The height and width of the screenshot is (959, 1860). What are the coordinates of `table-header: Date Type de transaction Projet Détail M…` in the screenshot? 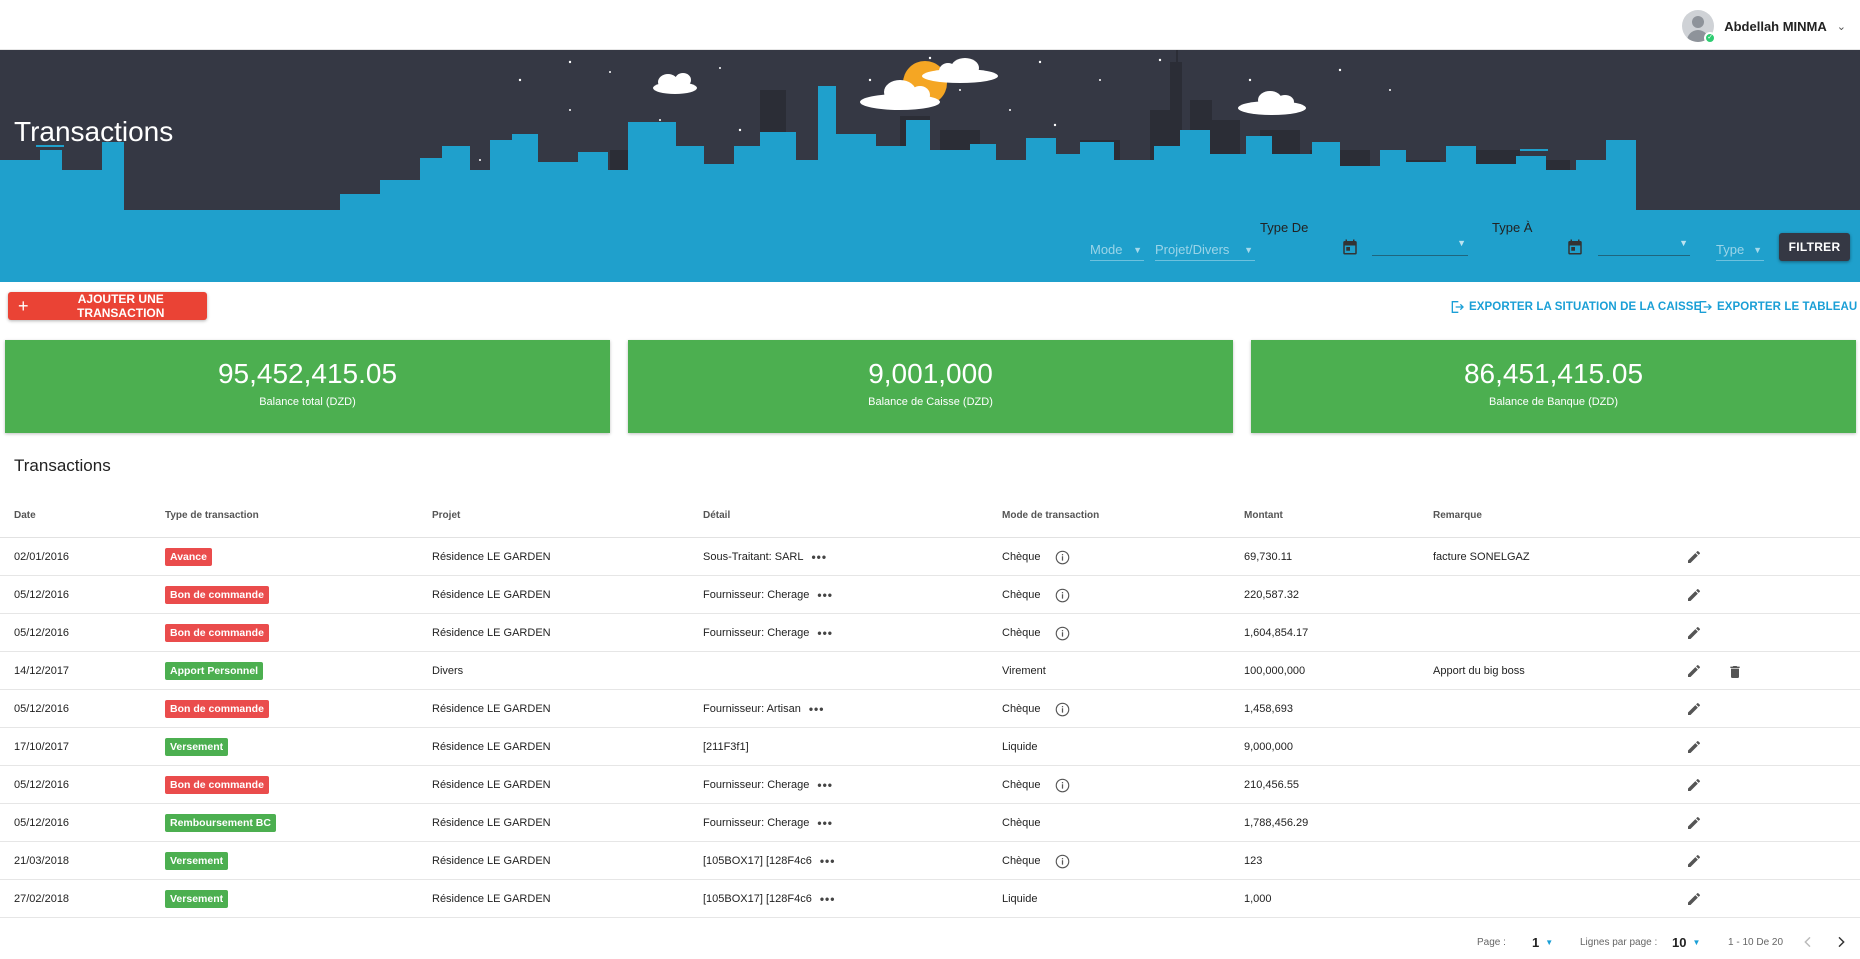 It's located at (930, 519).